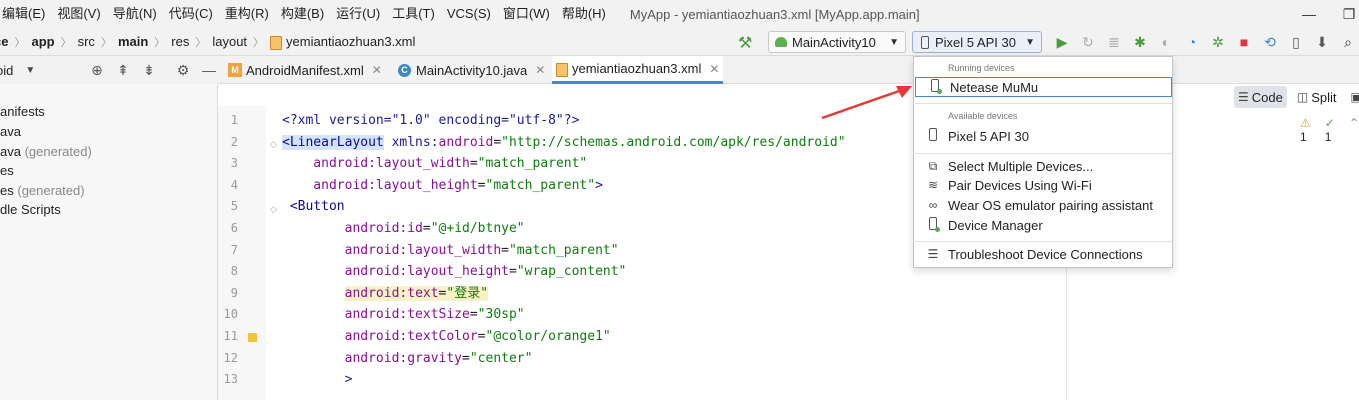  Describe the element at coordinates (305, 70) in the screenshot. I see `tab-android-manifest: M AndroidManifest.xml ✕` at that location.